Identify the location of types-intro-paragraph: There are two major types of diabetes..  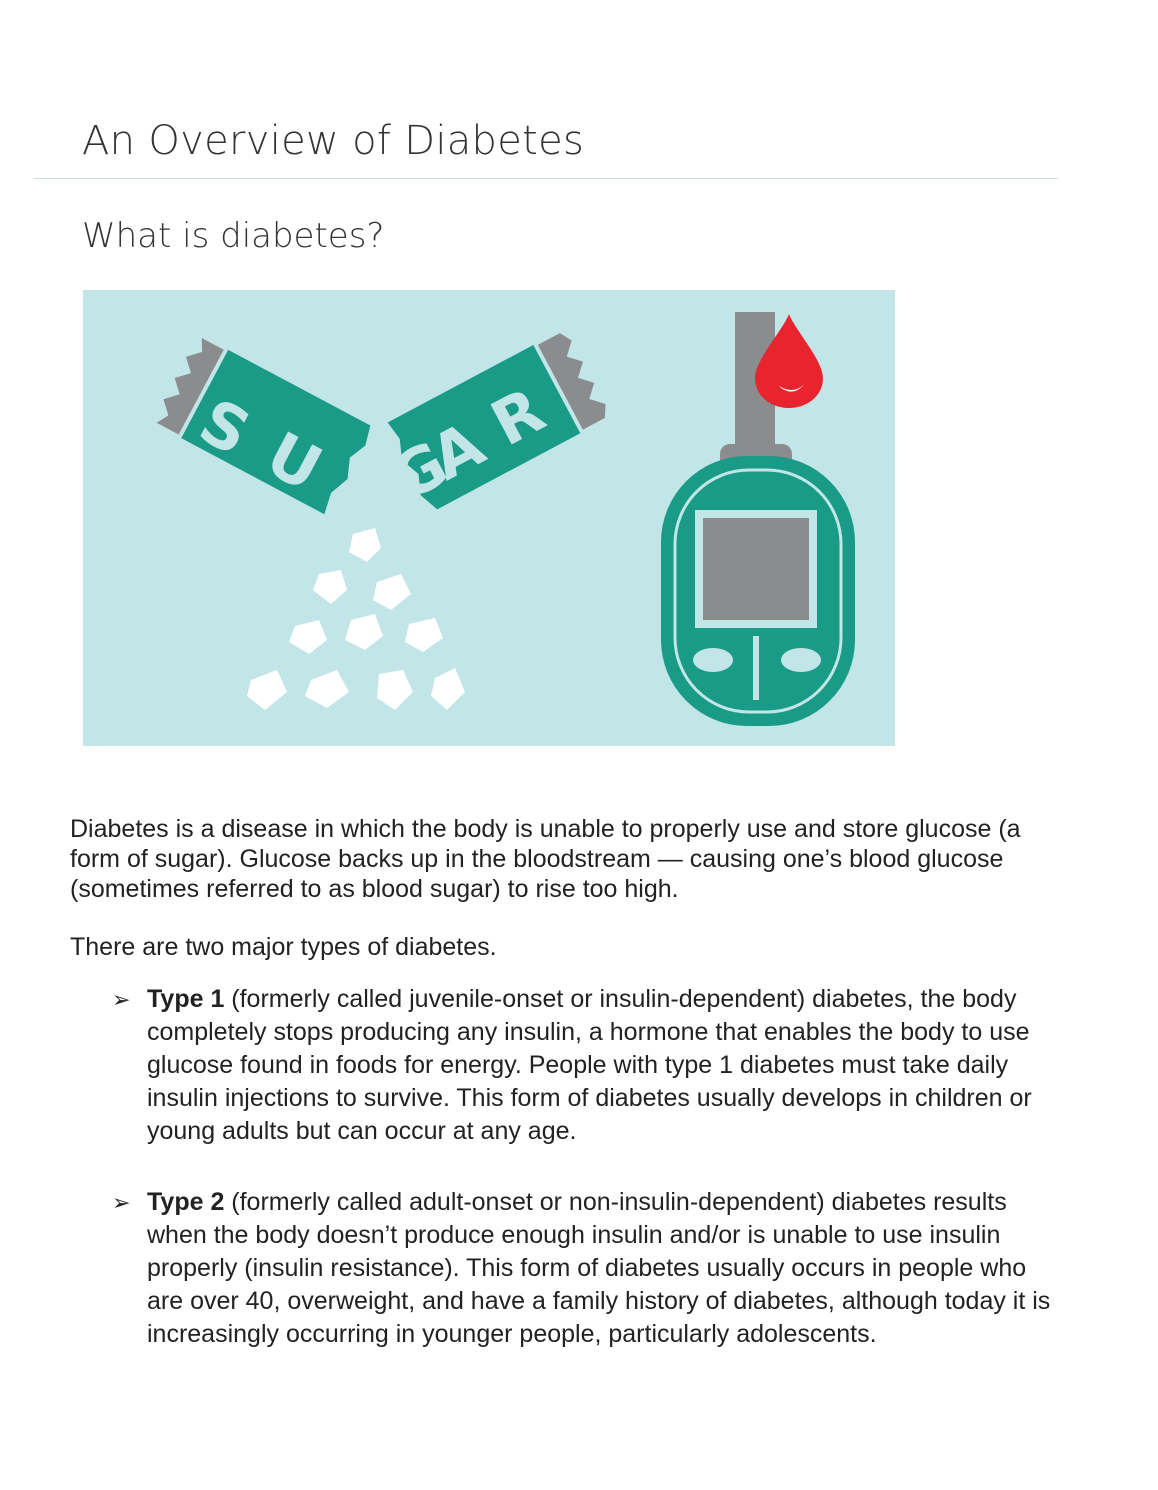
(283, 947).